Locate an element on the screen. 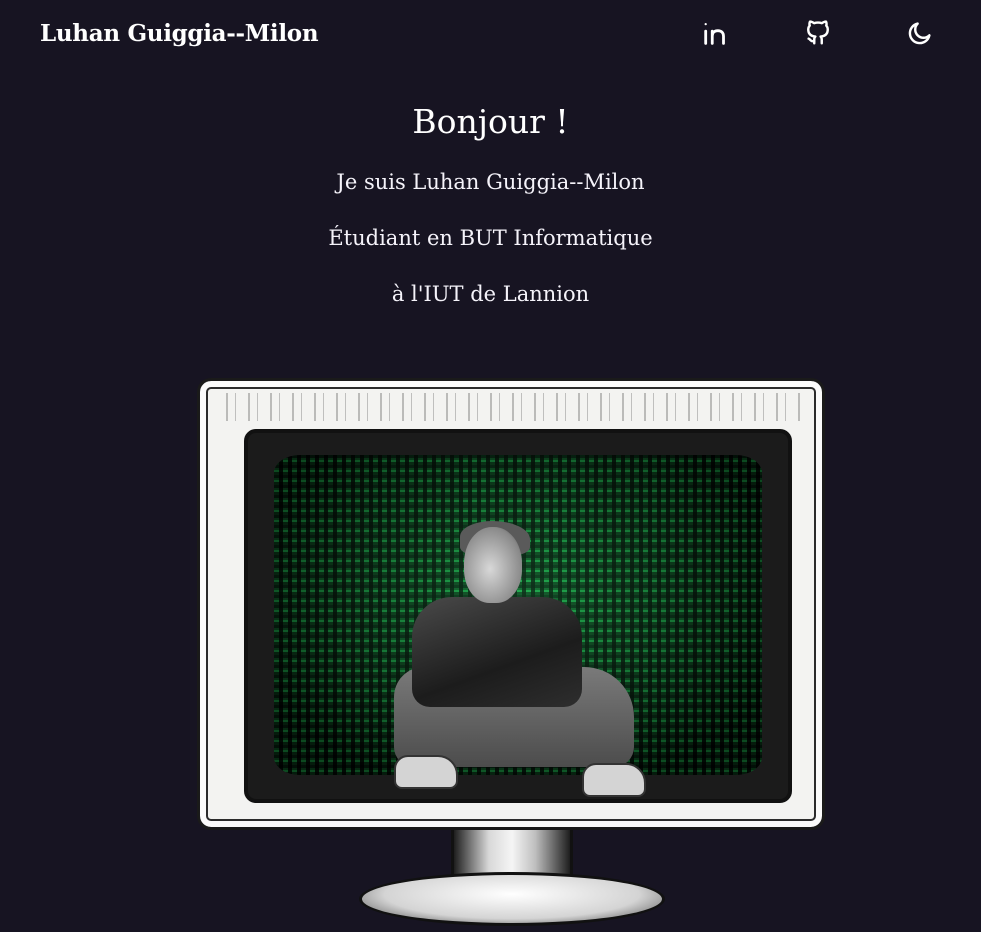 This screenshot has height=932, width=981. github-icon is located at coordinates (818, 32).